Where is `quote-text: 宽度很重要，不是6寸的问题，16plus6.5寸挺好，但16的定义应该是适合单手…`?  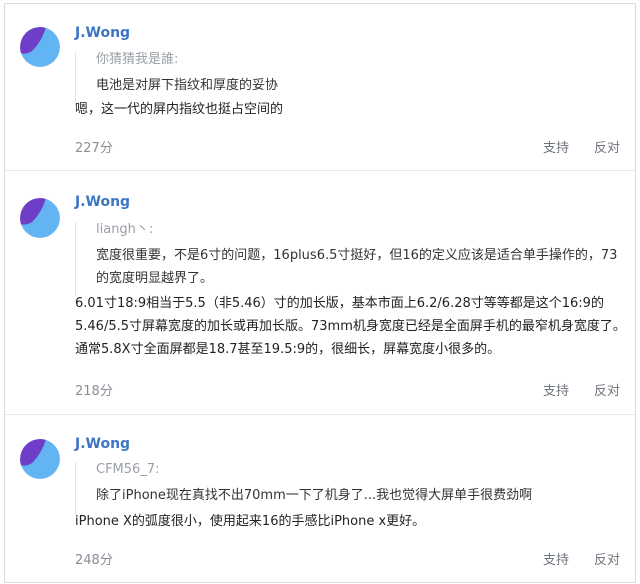
quote-text: 宽度很重要，不是6寸的问题，16plus6.5寸挺好，但16的定义应该是适合单手… is located at coordinates (357, 267).